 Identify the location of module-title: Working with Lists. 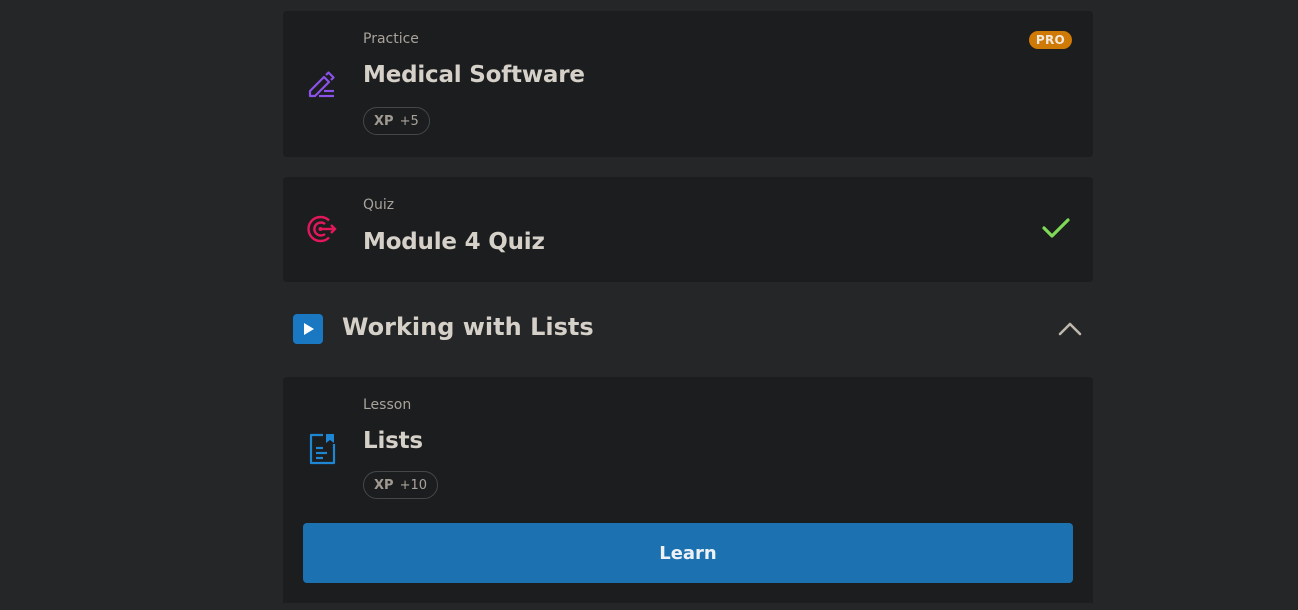
(468, 327).